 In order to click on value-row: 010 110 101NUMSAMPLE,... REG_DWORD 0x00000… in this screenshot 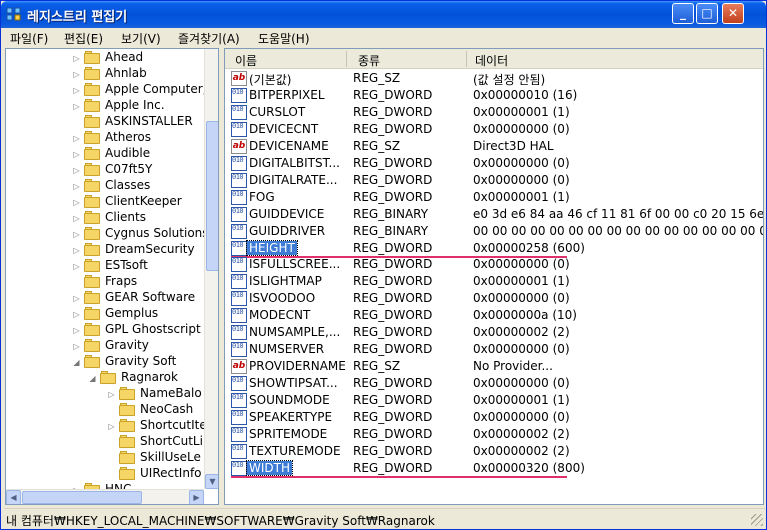, I will do `click(494, 332)`.